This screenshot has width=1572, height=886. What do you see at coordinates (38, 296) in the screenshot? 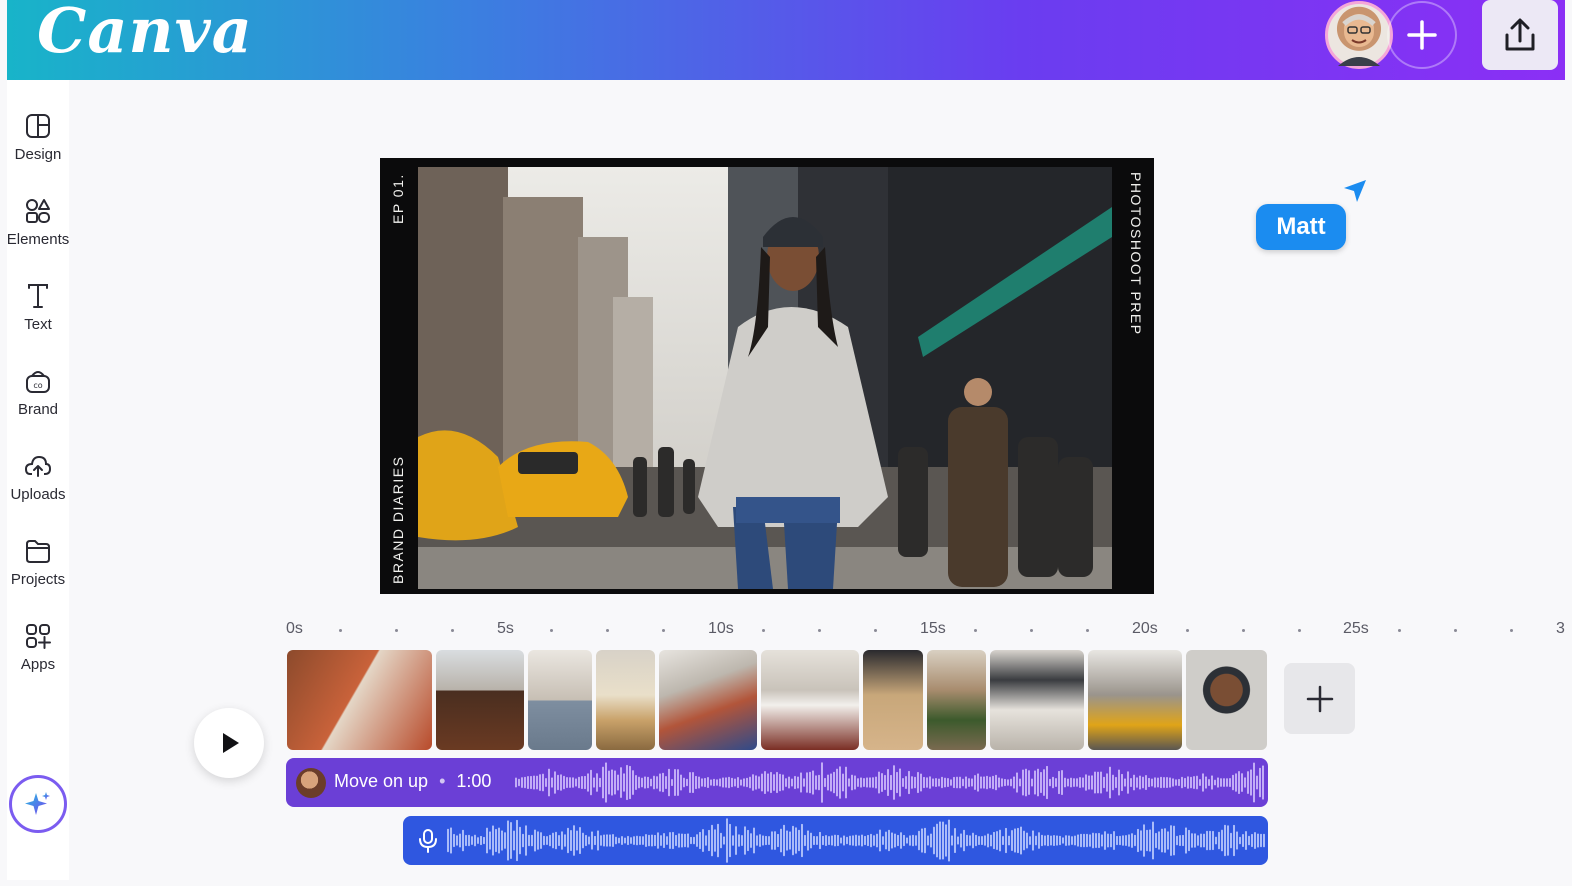
I see `text-t-icon` at bounding box center [38, 296].